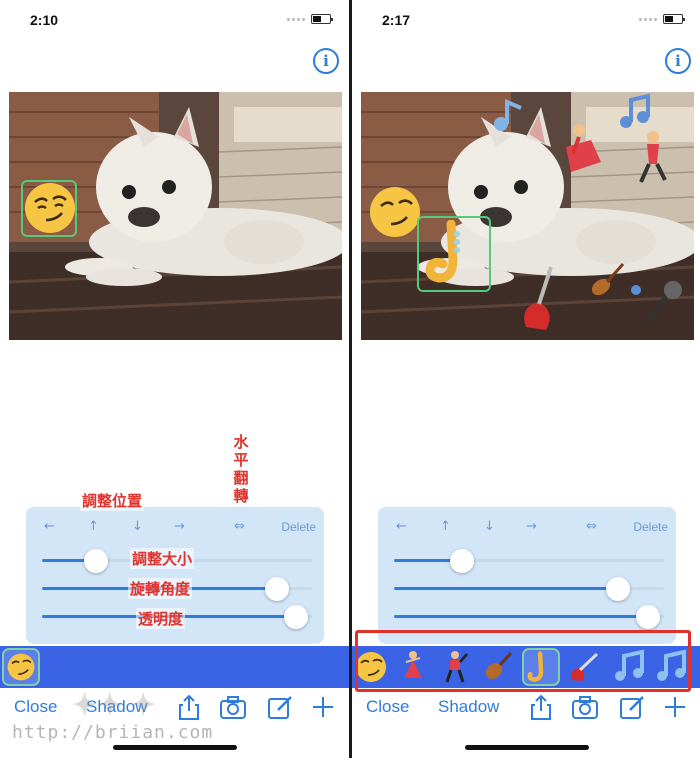 This screenshot has height=758, width=700. I want to click on status-time: 2:17, so click(396, 20).